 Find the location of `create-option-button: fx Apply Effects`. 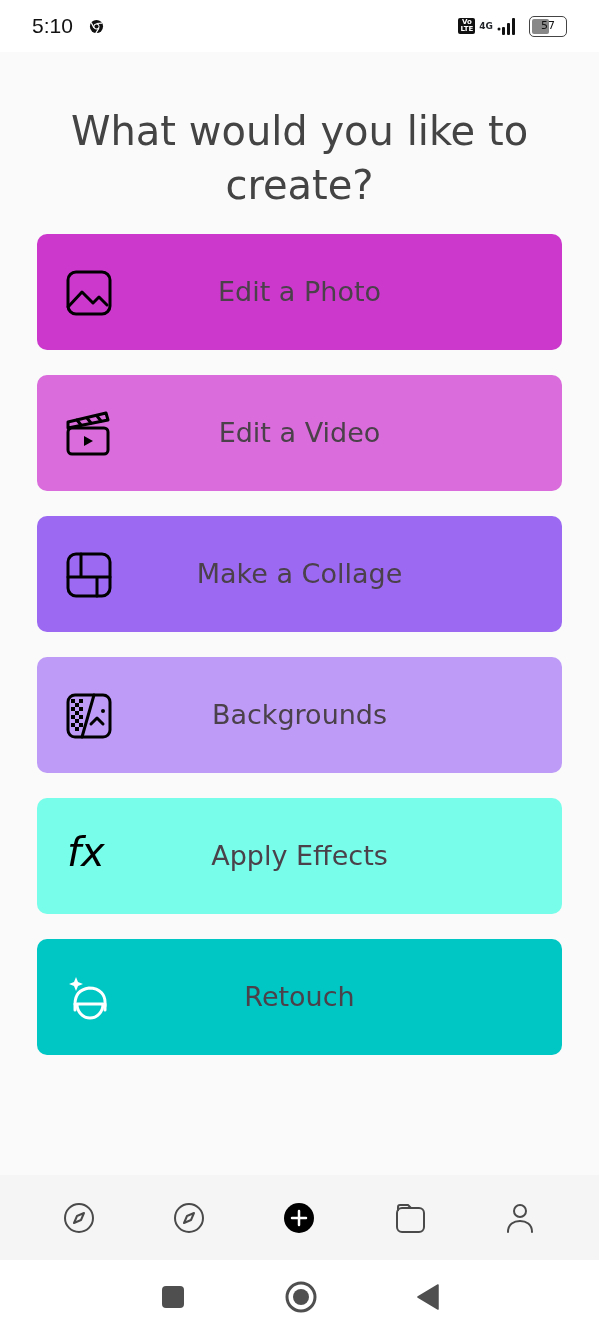

create-option-button: fx Apply Effects is located at coordinates (299, 856).